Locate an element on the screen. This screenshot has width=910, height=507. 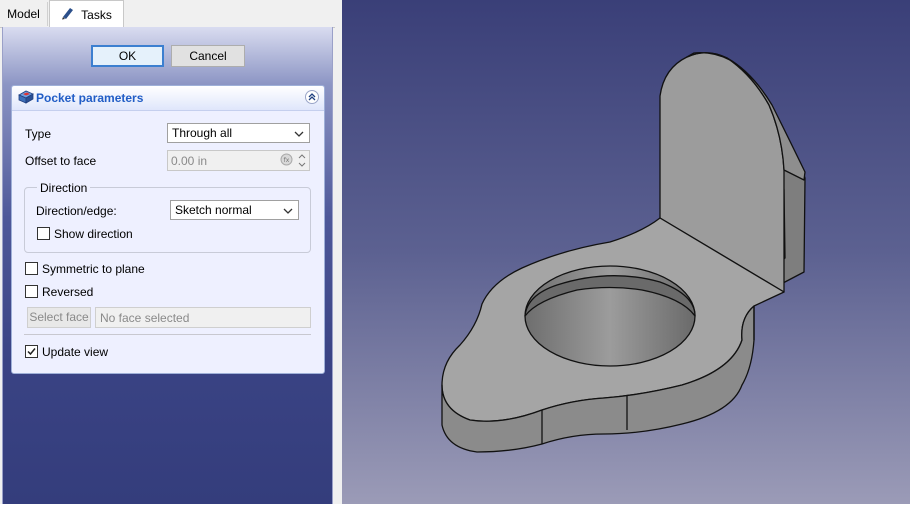
tab-tasks: Tasks is located at coordinates (86, 14).